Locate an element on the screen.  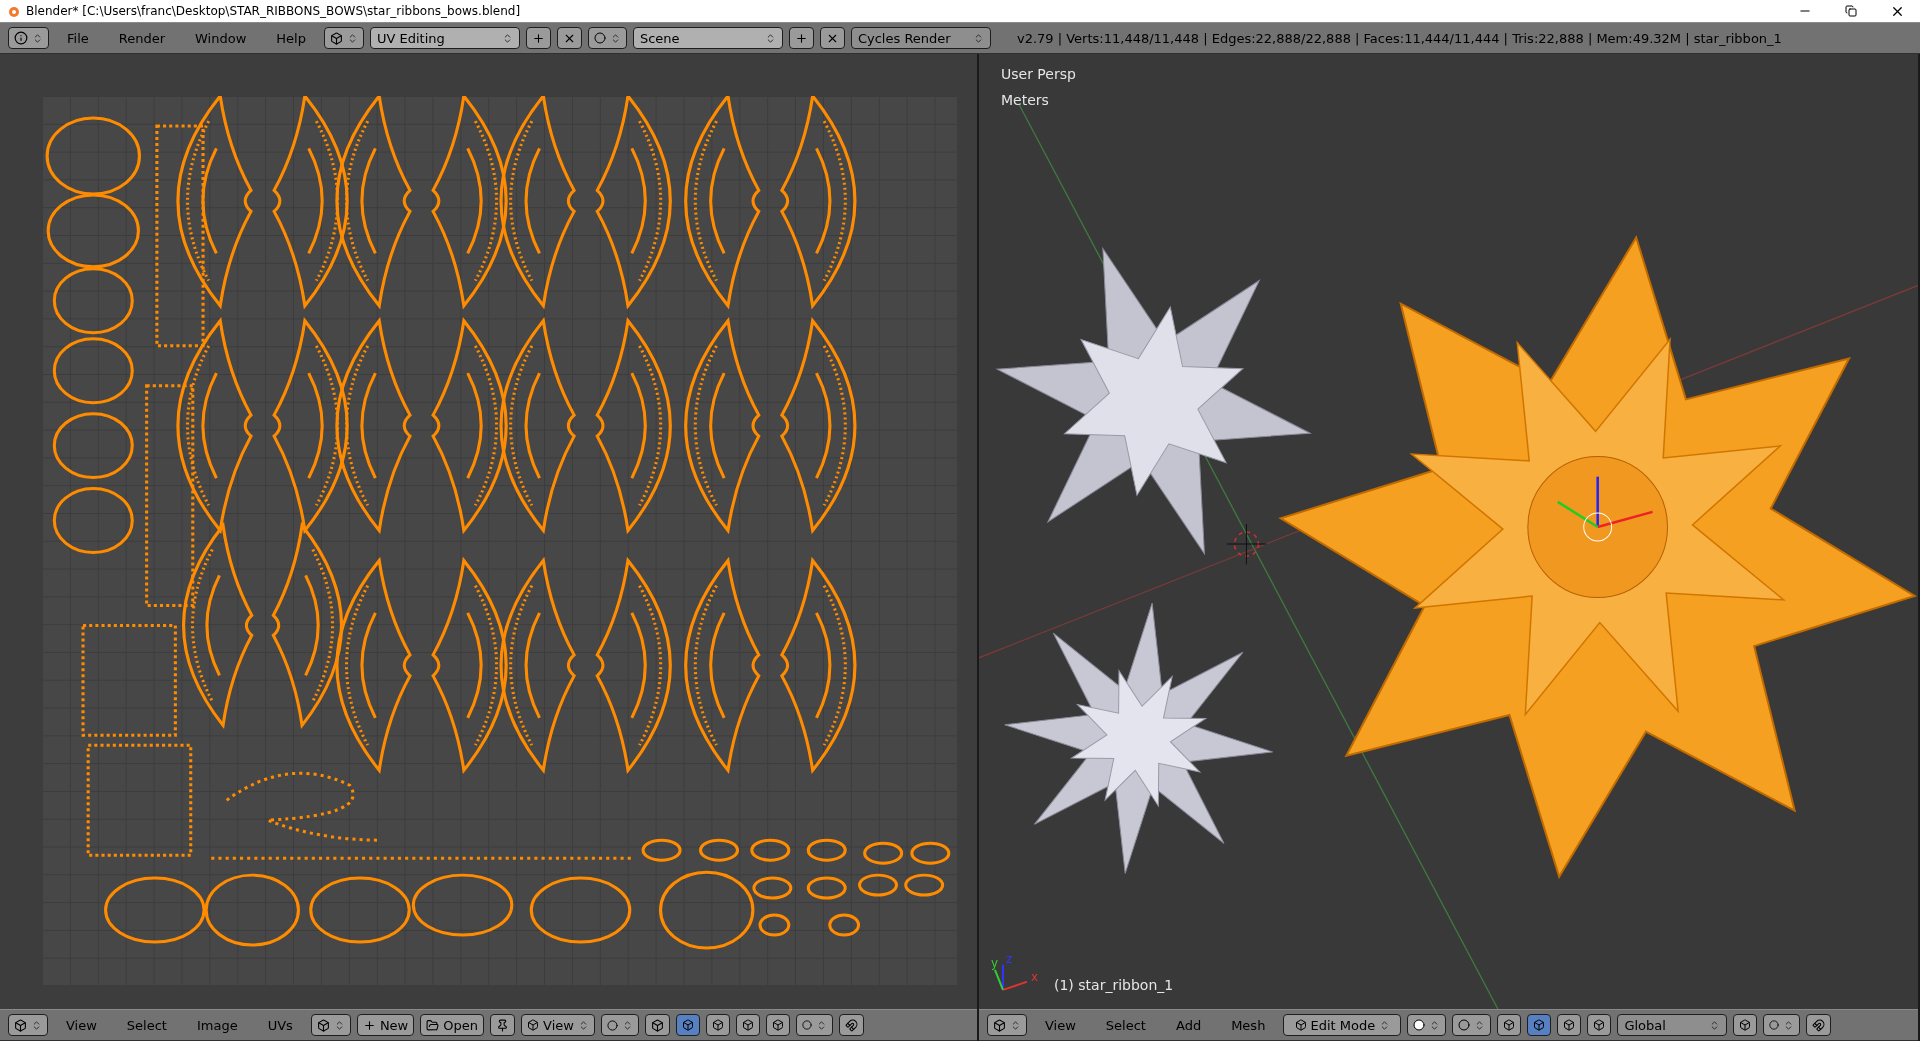
menu-item: Mesh is located at coordinates (1248, 1025).